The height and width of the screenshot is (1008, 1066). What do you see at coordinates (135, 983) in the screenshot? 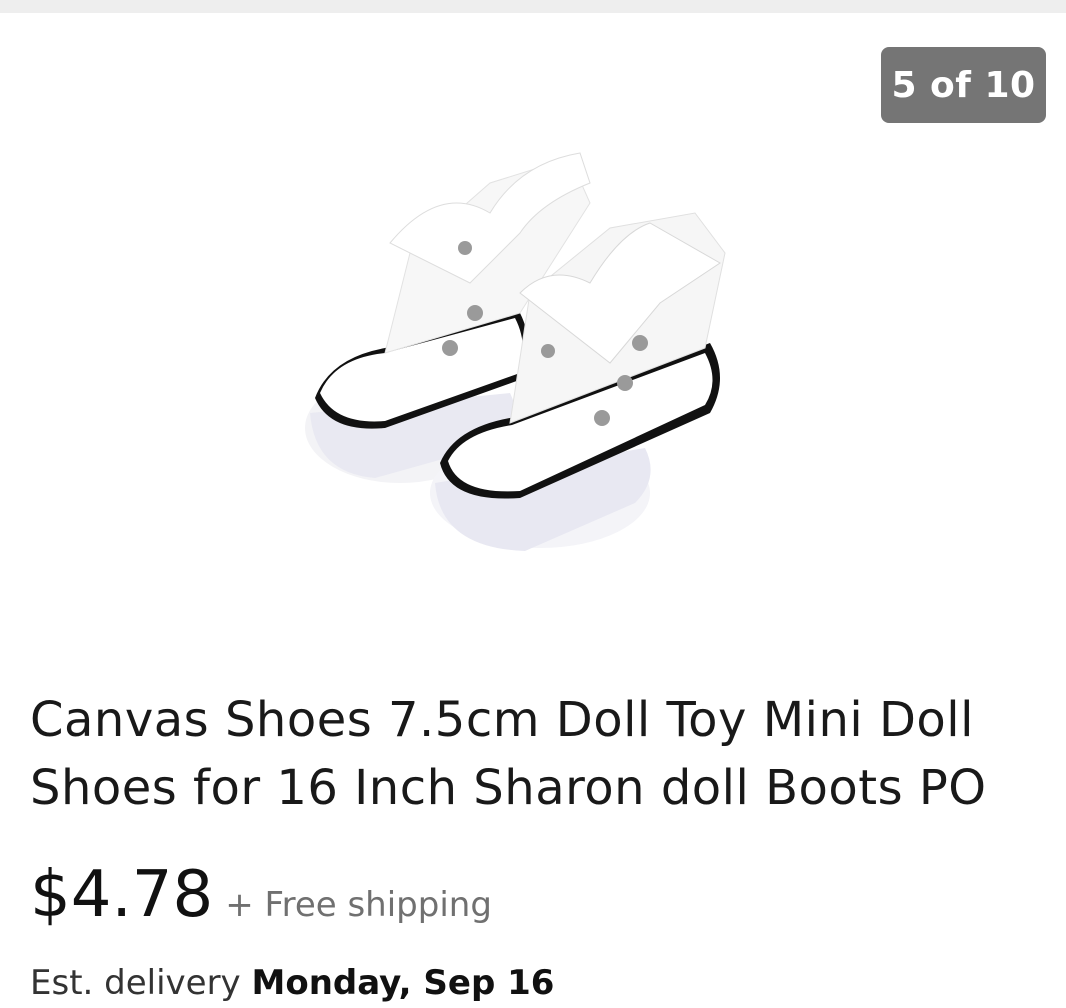
I see `delivery-label: Est. delivery` at bounding box center [135, 983].